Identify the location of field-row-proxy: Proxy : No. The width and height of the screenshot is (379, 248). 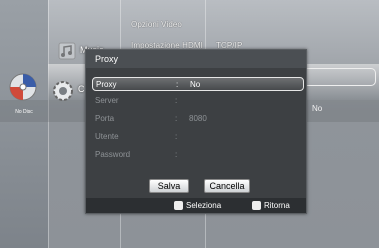
(198, 84).